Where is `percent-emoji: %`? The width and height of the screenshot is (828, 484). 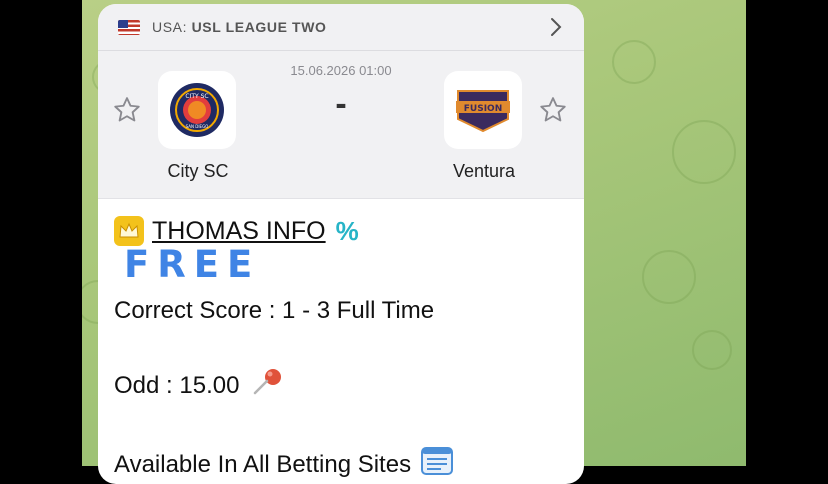
percent-emoji: % is located at coordinates (347, 230).